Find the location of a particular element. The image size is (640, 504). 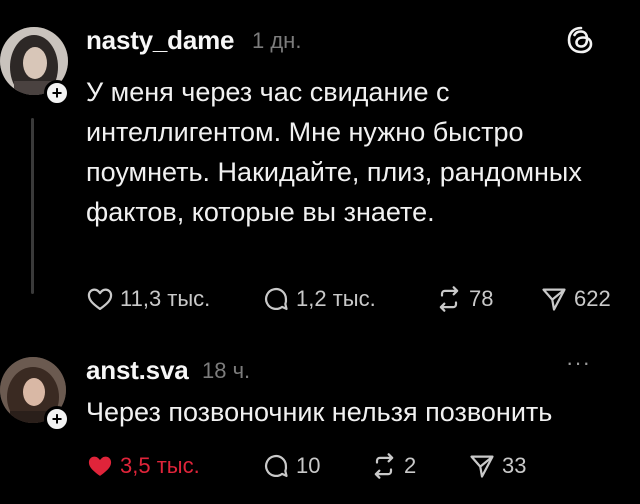

reply-count: 1,2 тыс. is located at coordinates (336, 298).